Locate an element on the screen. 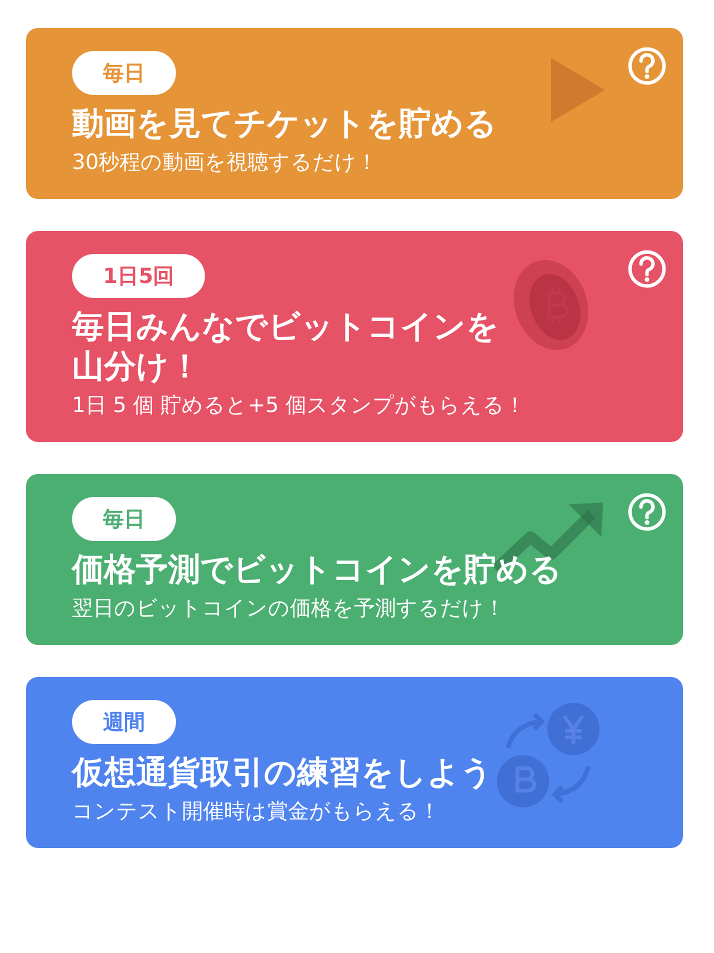  card-subtitle: 1日 5 個 貯めると+5 個スタンプがもらえる！ is located at coordinates (299, 405).